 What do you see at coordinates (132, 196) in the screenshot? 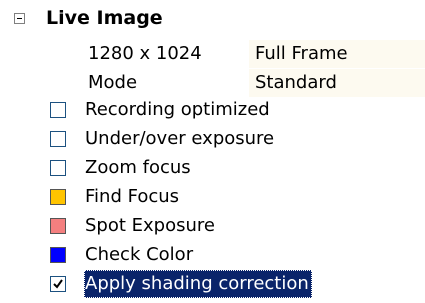
I see `option-label: Find Focus` at bounding box center [132, 196].